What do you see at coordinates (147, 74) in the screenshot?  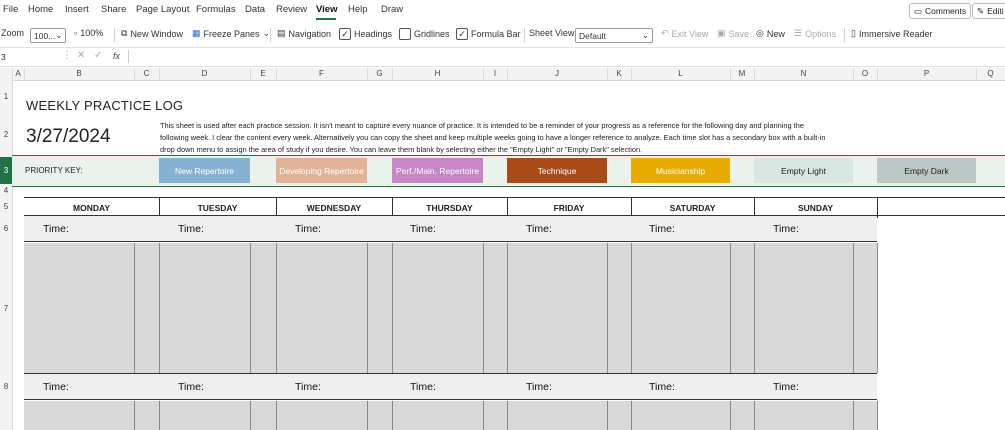 I see `column-header: C` at bounding box center [147, 74].